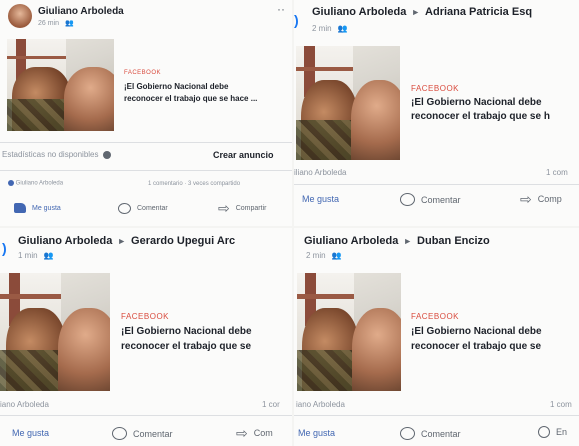 The width and height of the screenshot is (579, 446). I want to click on create-ad-button: Crear anuncio, so click(243, 155).